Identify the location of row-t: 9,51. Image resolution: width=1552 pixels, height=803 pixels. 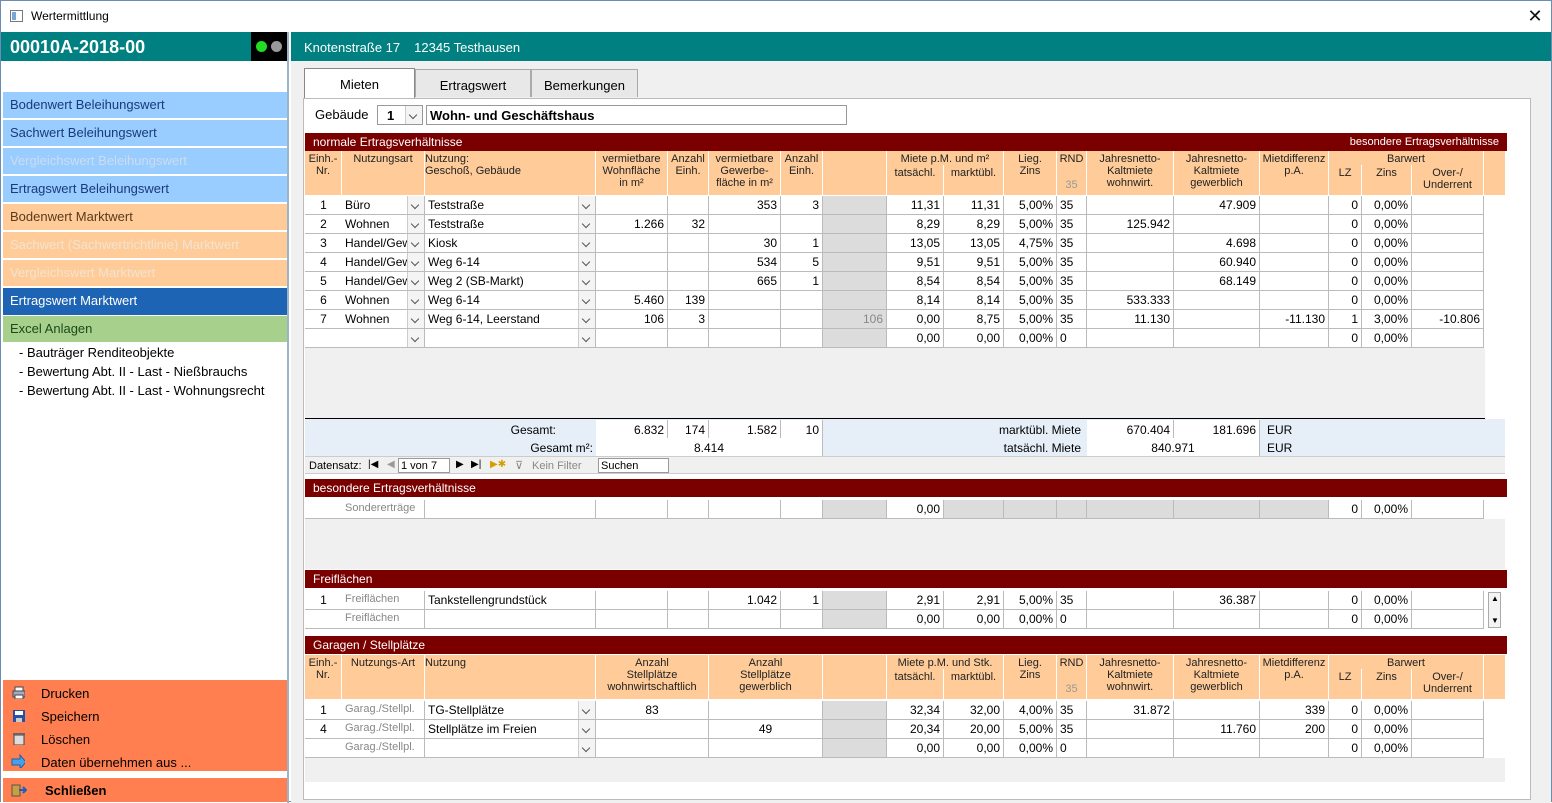
(915, 262).